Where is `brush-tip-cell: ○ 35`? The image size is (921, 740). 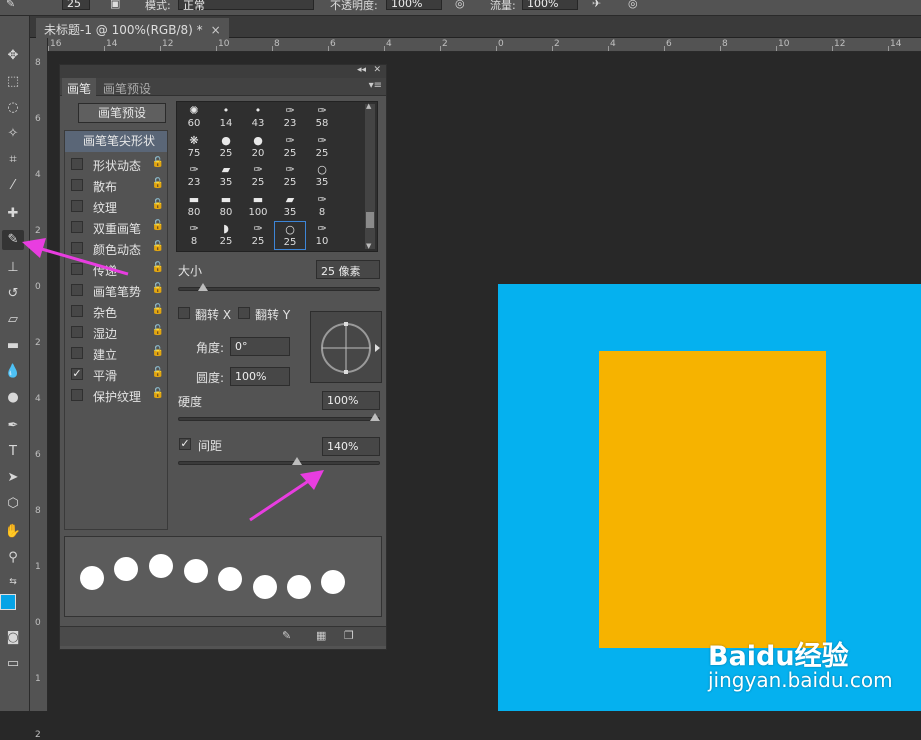 brush-tip-cell: ○ 35 is located at coordinates (322, 176).